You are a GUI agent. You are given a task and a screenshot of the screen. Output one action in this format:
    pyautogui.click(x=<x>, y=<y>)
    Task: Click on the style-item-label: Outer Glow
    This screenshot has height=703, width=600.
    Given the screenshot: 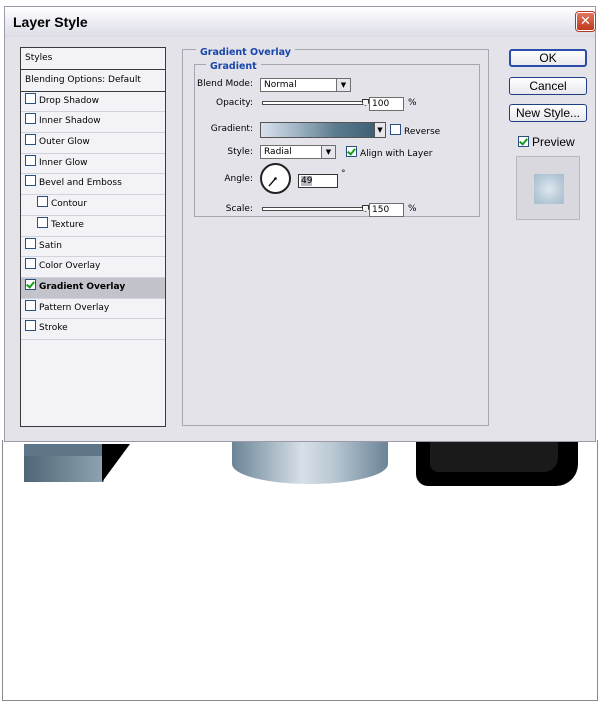 What is the action you would take?
    pyautogui.click(x=64, y=142)
    